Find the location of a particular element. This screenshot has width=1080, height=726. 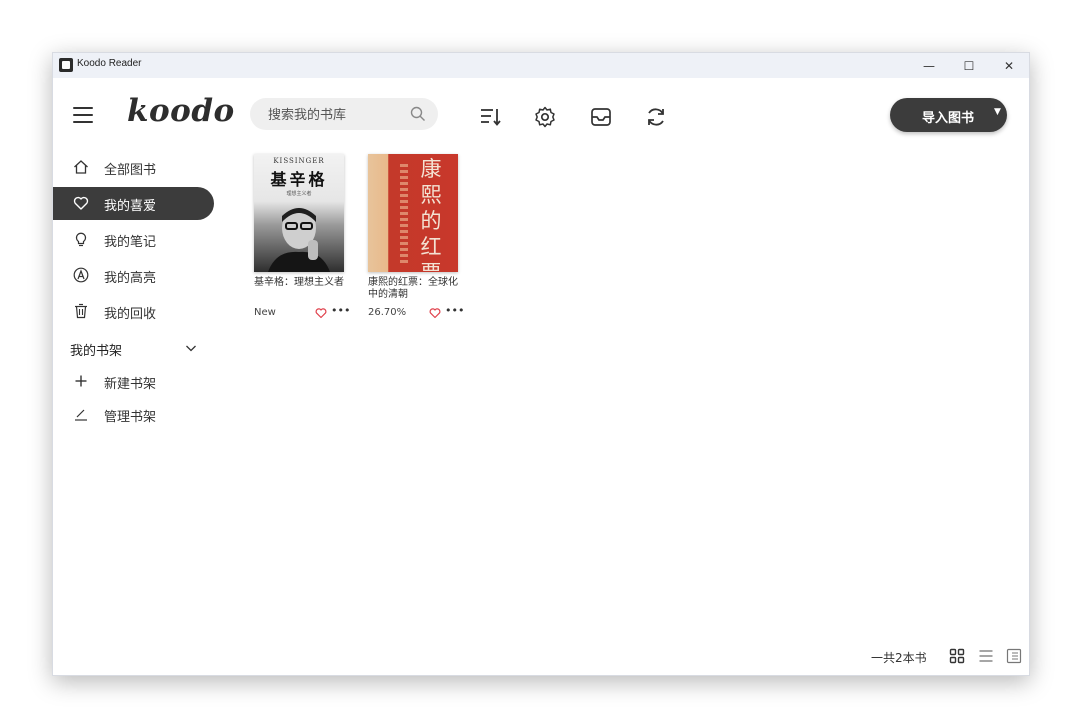

sidebar-item-label: 我的喜爱 is located at coordinates (130, 206).